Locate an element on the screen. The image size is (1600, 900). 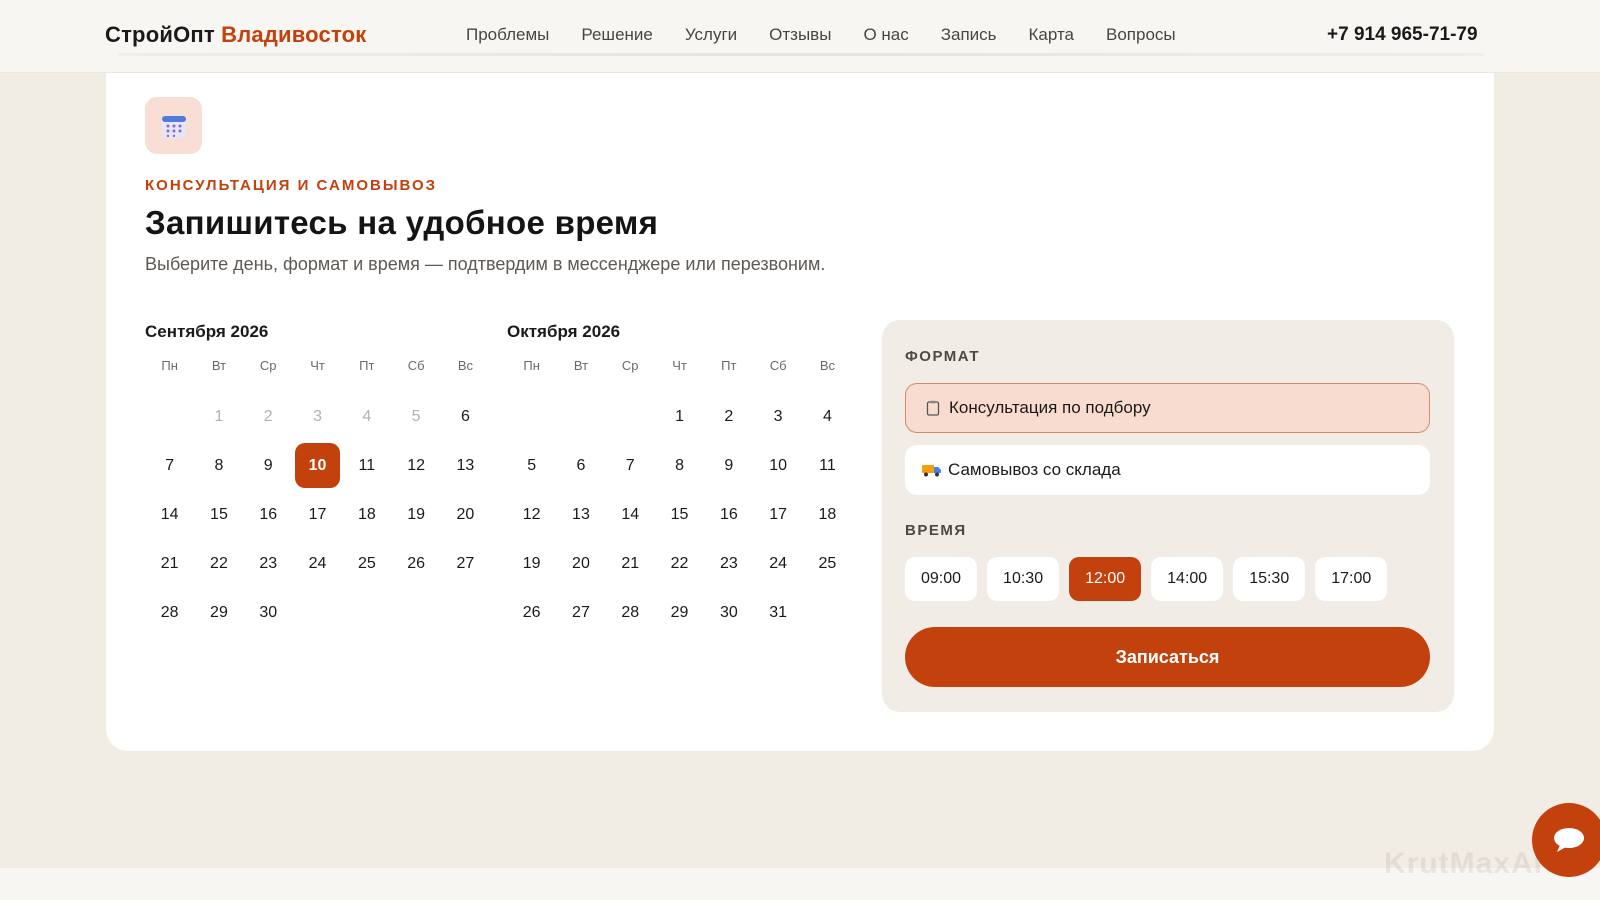
calendar-empty-cell is located at coordinates (630, 416).